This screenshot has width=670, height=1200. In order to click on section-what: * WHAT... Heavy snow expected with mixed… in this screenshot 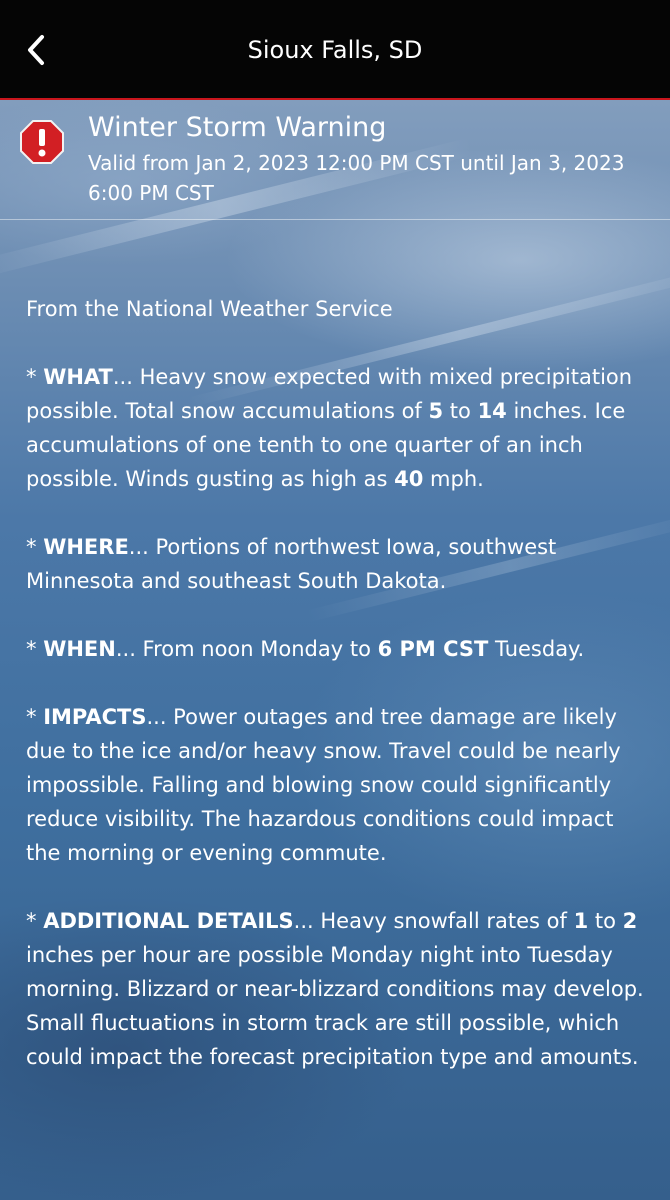, I will do `click(338, 428)`.